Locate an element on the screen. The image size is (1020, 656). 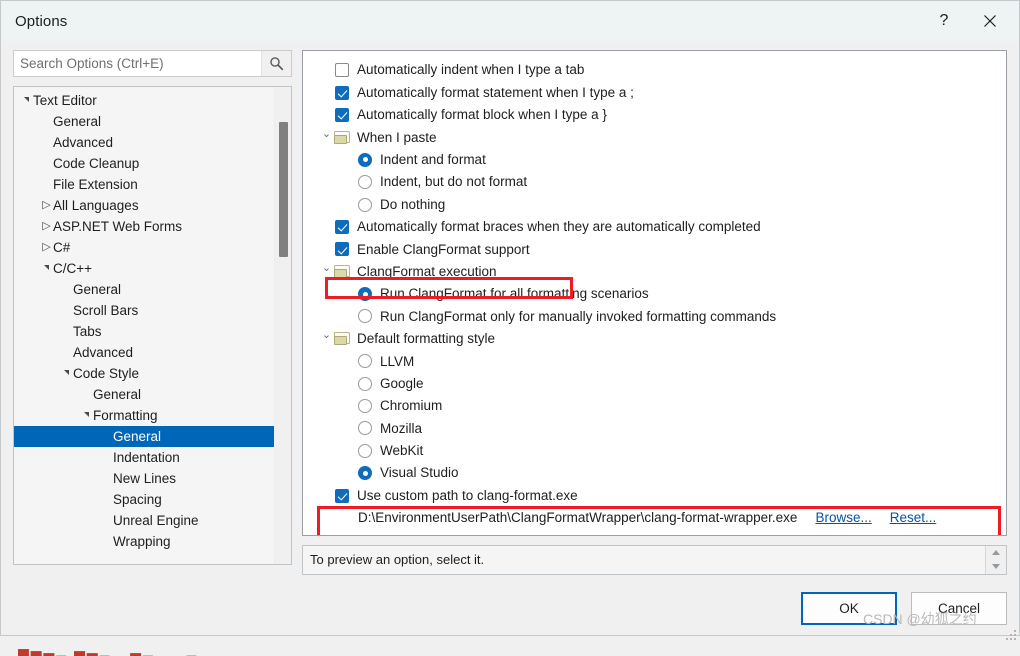
search-box is located at coordinates (152, 63).